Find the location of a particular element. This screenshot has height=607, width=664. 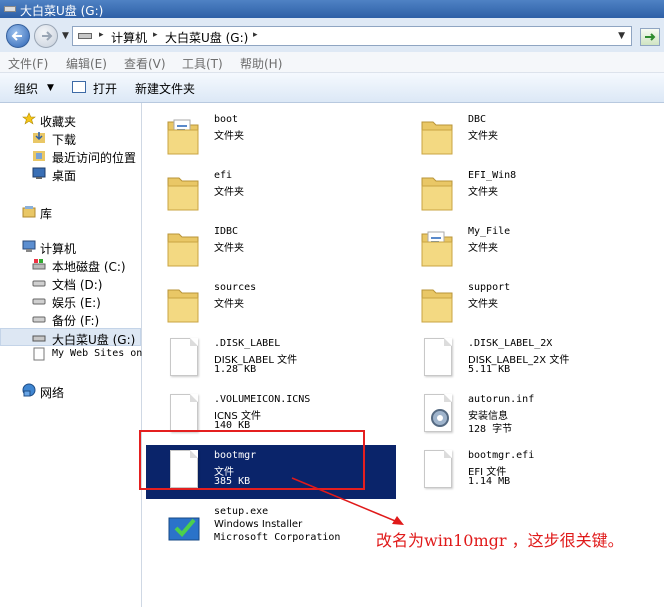

file-item: EFI_Win8 文件夹 is located at coordinates (525, 192).